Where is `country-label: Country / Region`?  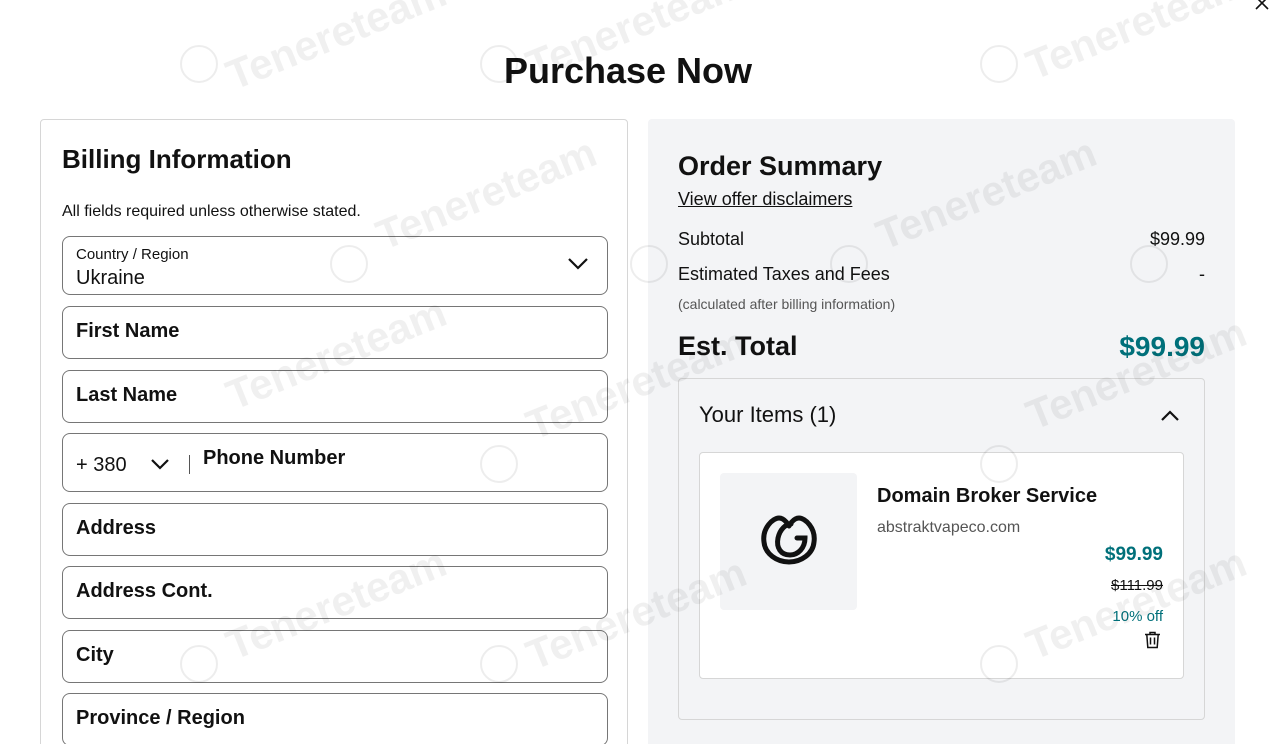 country-label: Country / Region is located at coordinates (132, 254).